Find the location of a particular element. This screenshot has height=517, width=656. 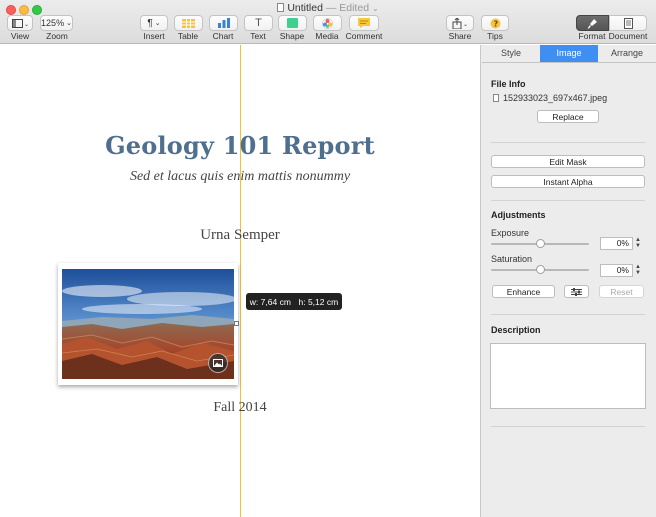

lightbulb-icon: ? is located at coordinates (495, 23).